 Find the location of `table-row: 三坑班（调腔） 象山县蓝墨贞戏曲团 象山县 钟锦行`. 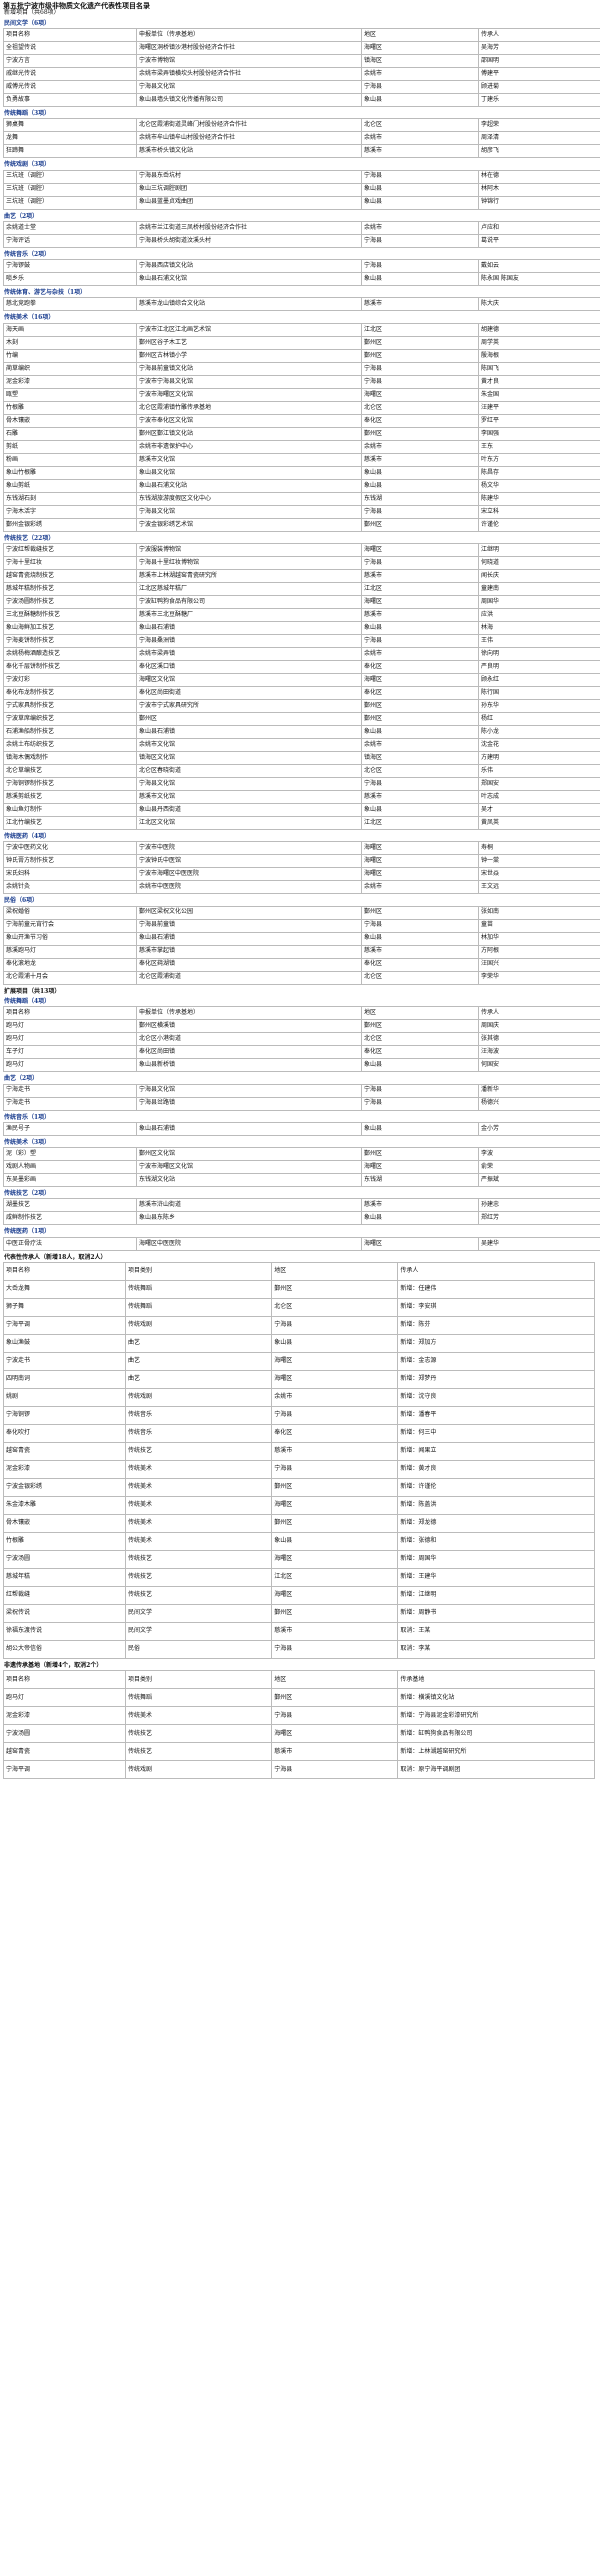

table-row: 三坑班（调腔） 象山县蓝墨贞戏曲团 象山县 钟锦行 is located at coordinates (301, 202).